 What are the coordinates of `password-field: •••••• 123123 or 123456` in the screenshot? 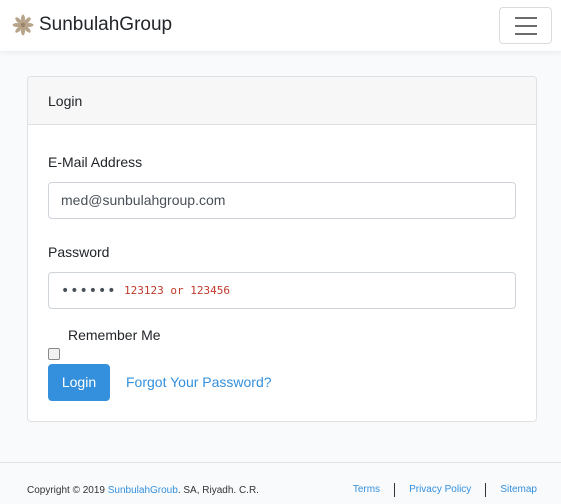 It's located at (282, 290).